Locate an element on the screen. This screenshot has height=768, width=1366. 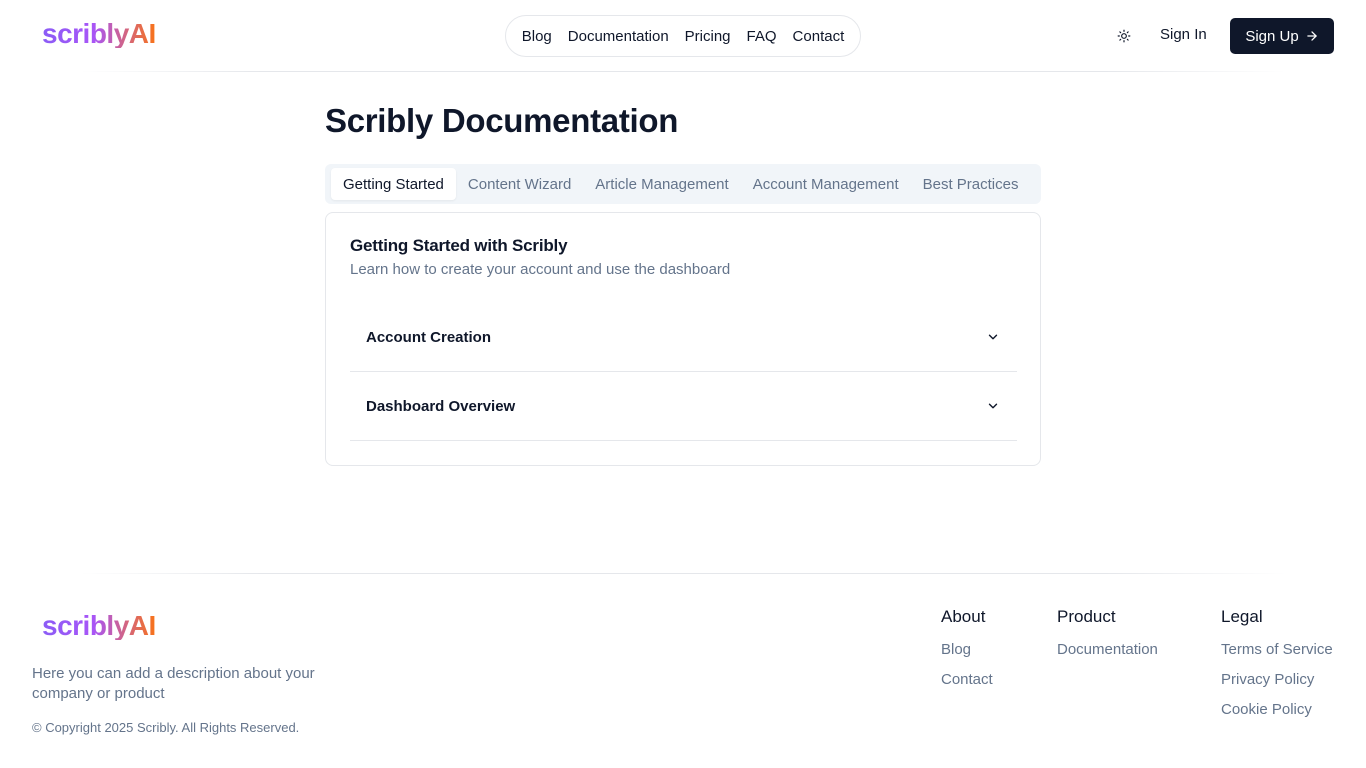
tab-account-management: Account Management is located at coordinates (826, 184).